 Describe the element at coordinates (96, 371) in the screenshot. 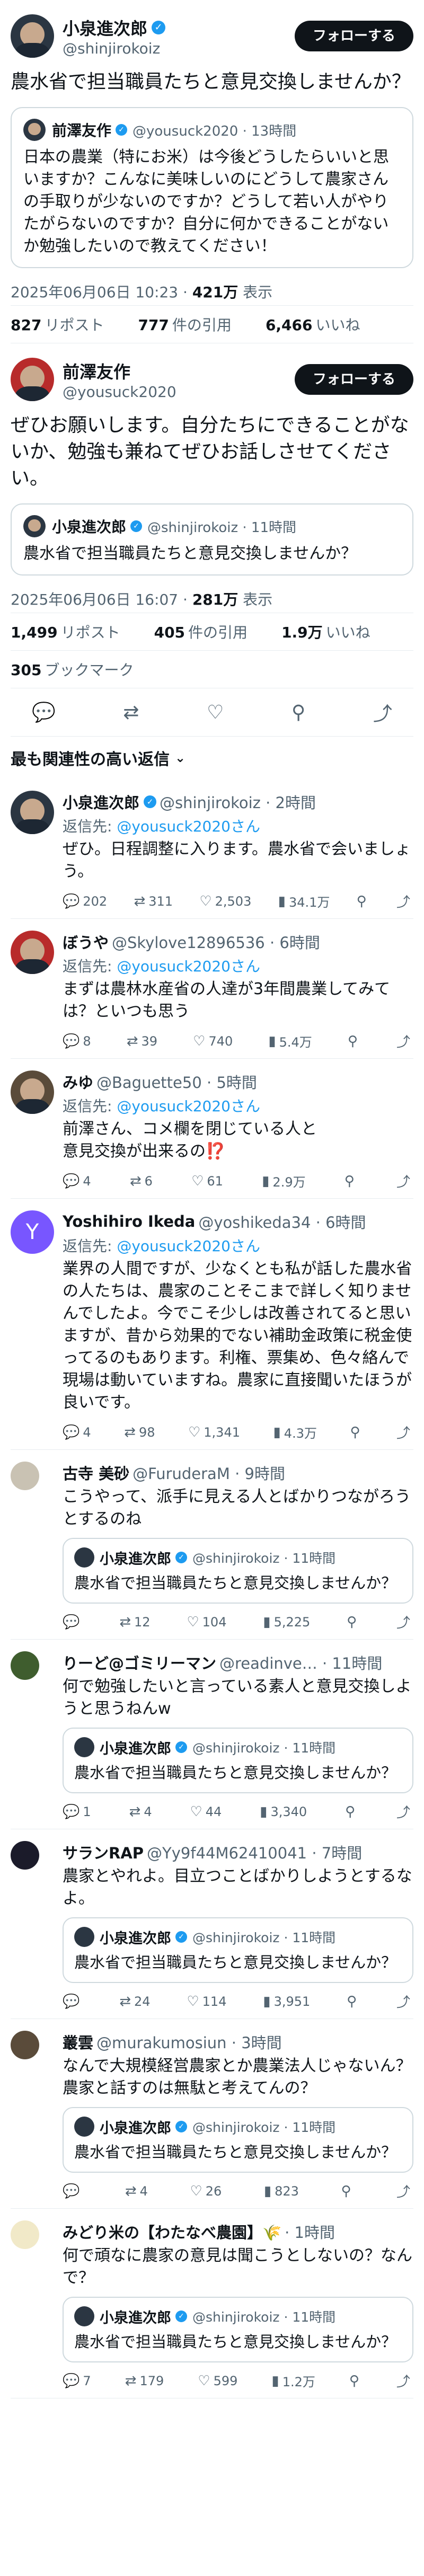

I see `author-name: 前澤友作` at that location.